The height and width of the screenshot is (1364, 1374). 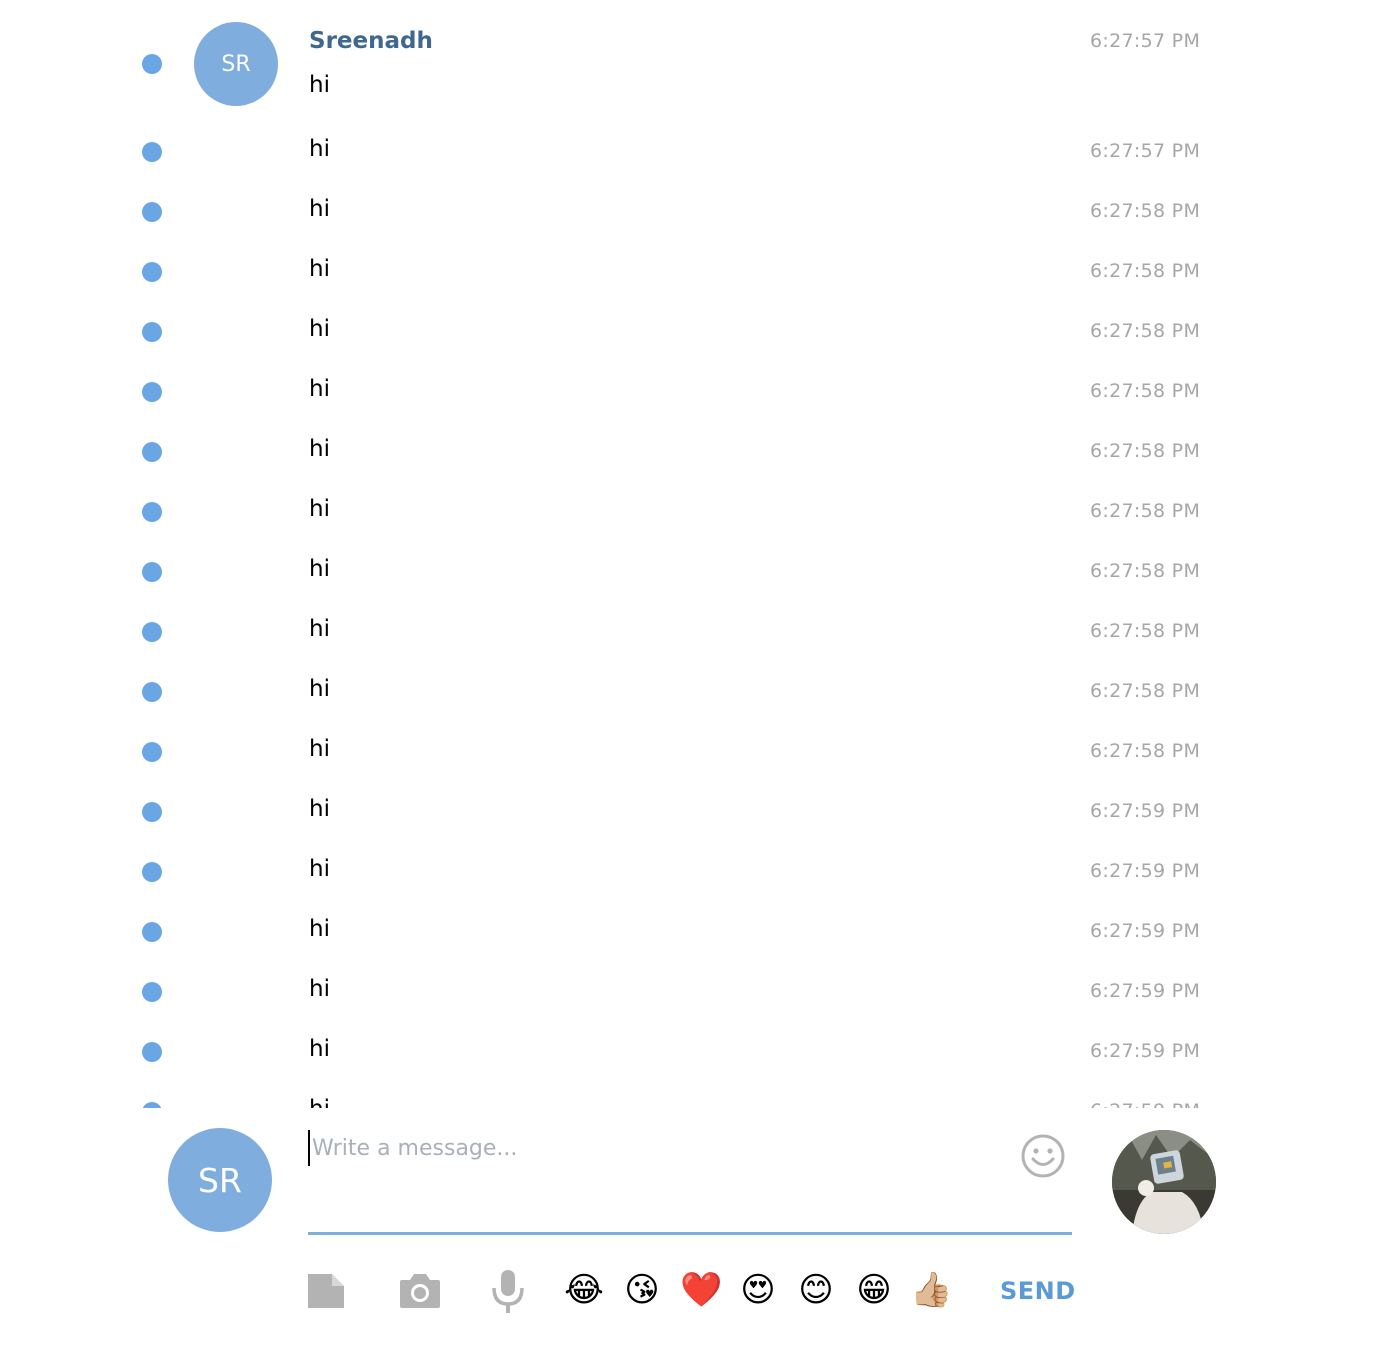 I want to click on author-name: Sreenadh, so click(x=371, y=41).